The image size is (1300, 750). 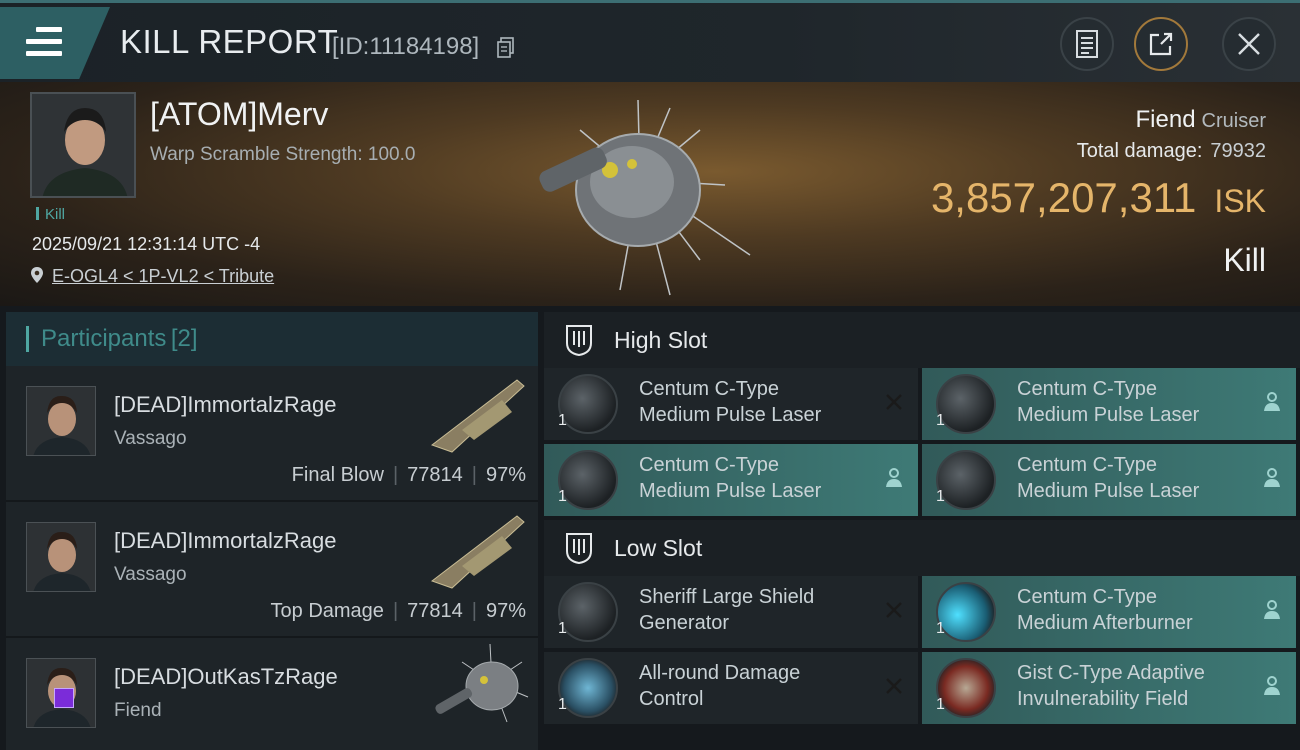 I want to click on damage-control-icon, so click(x=588, y=688).